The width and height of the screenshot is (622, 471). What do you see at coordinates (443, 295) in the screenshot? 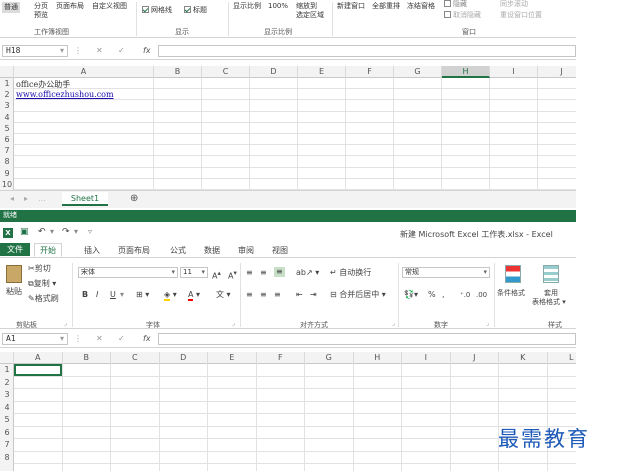
I see `comma-button: ,` at bounding box center [443, 295].